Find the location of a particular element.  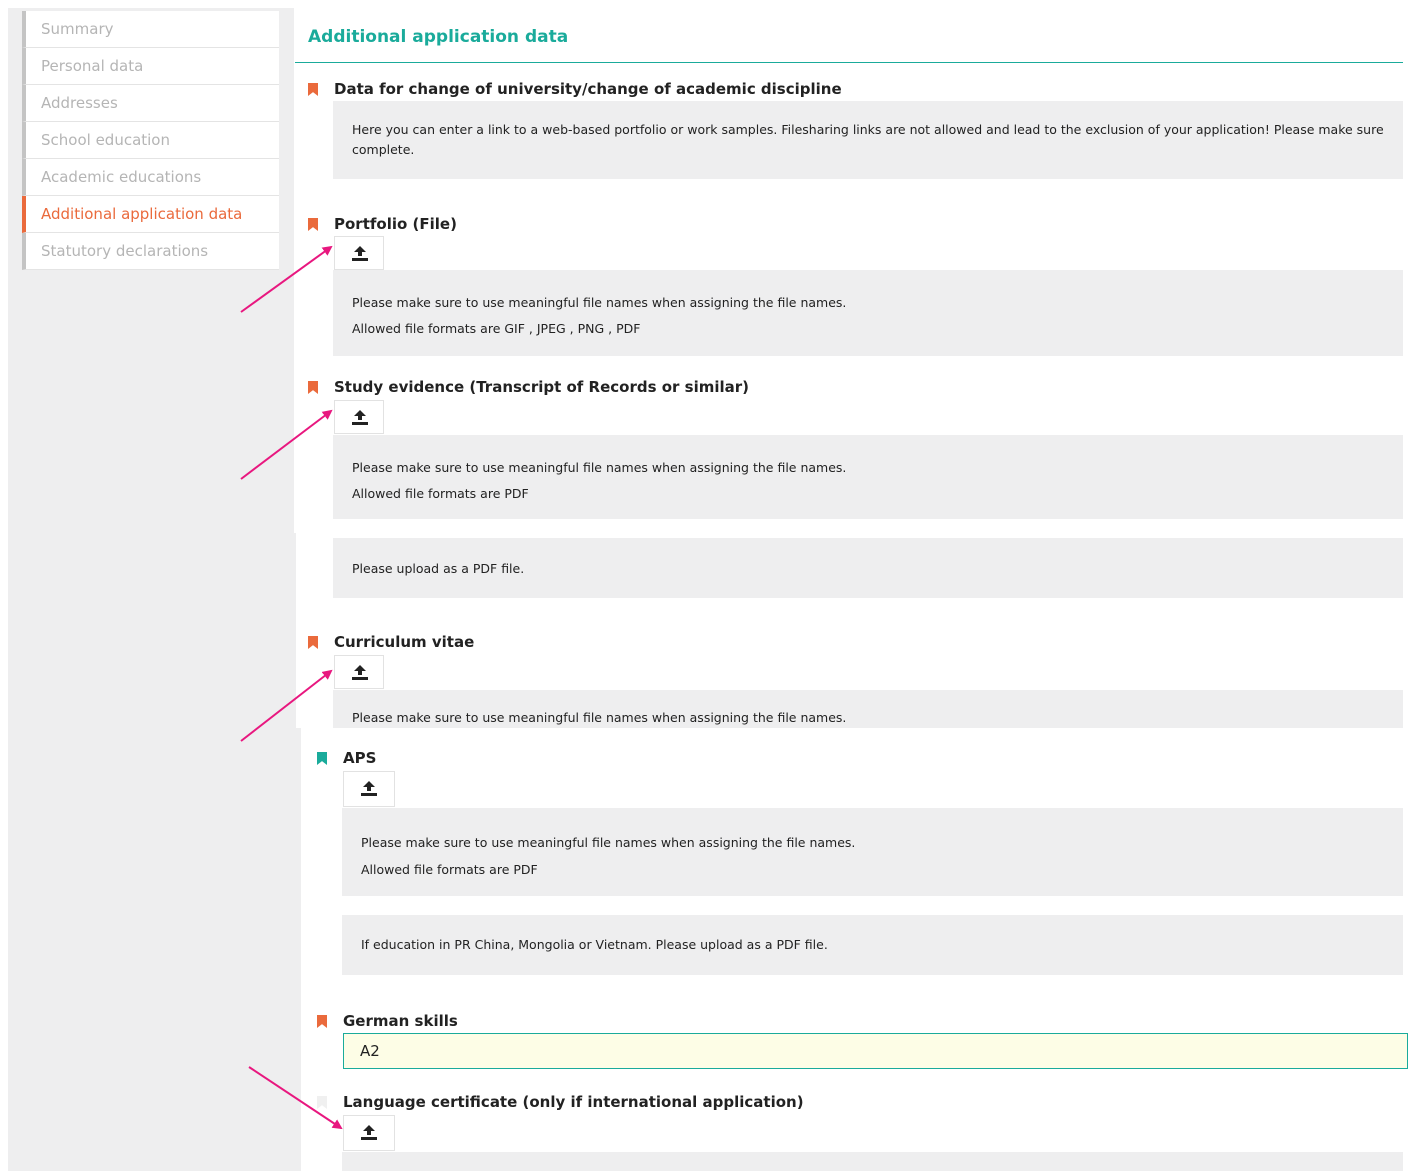

annotation-arrows is located at coordinates (291, 687).